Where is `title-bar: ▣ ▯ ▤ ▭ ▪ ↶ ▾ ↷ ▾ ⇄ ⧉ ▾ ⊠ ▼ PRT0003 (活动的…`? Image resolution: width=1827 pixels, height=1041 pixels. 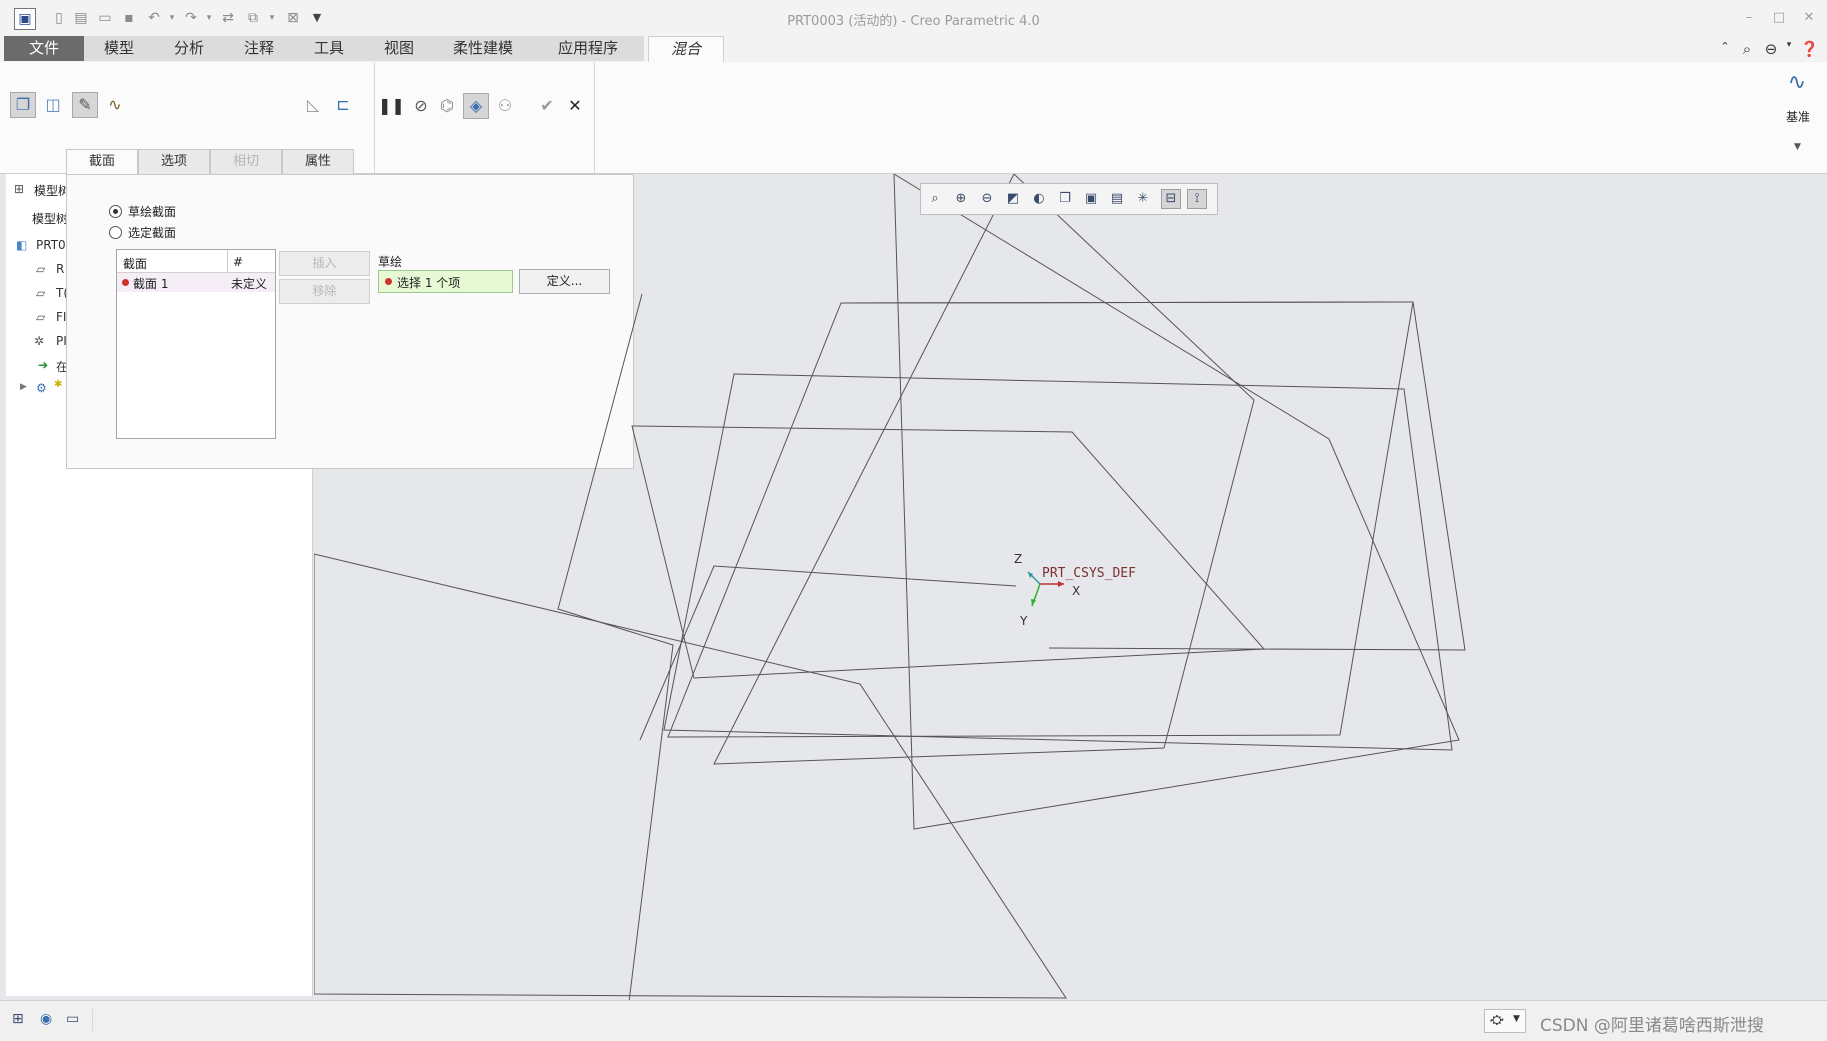 title-bar: ▣ ▯ ▤ ▭ ▪ ↶ ▾ ↷ ▾ ⇄ ⧉ ▾ ⊠ ▼ PRT0003 (活动的… is located at coordinates (913, 18).